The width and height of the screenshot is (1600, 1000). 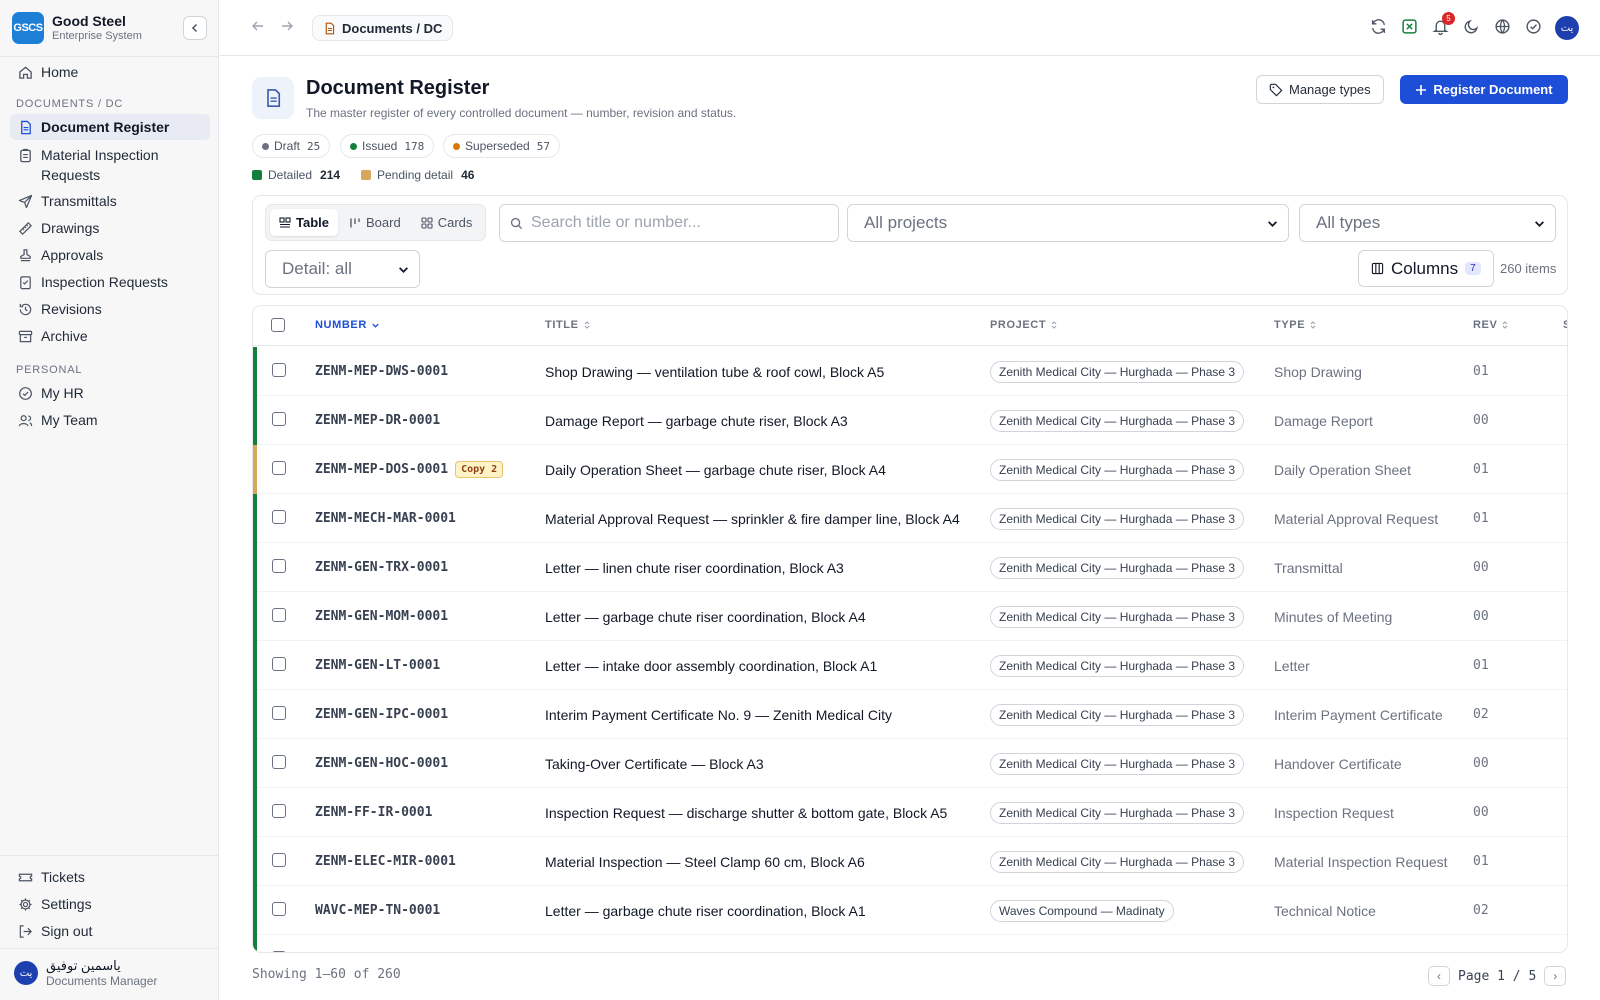 I want to click on column-header-status: S, so click(x=1565, y=325).